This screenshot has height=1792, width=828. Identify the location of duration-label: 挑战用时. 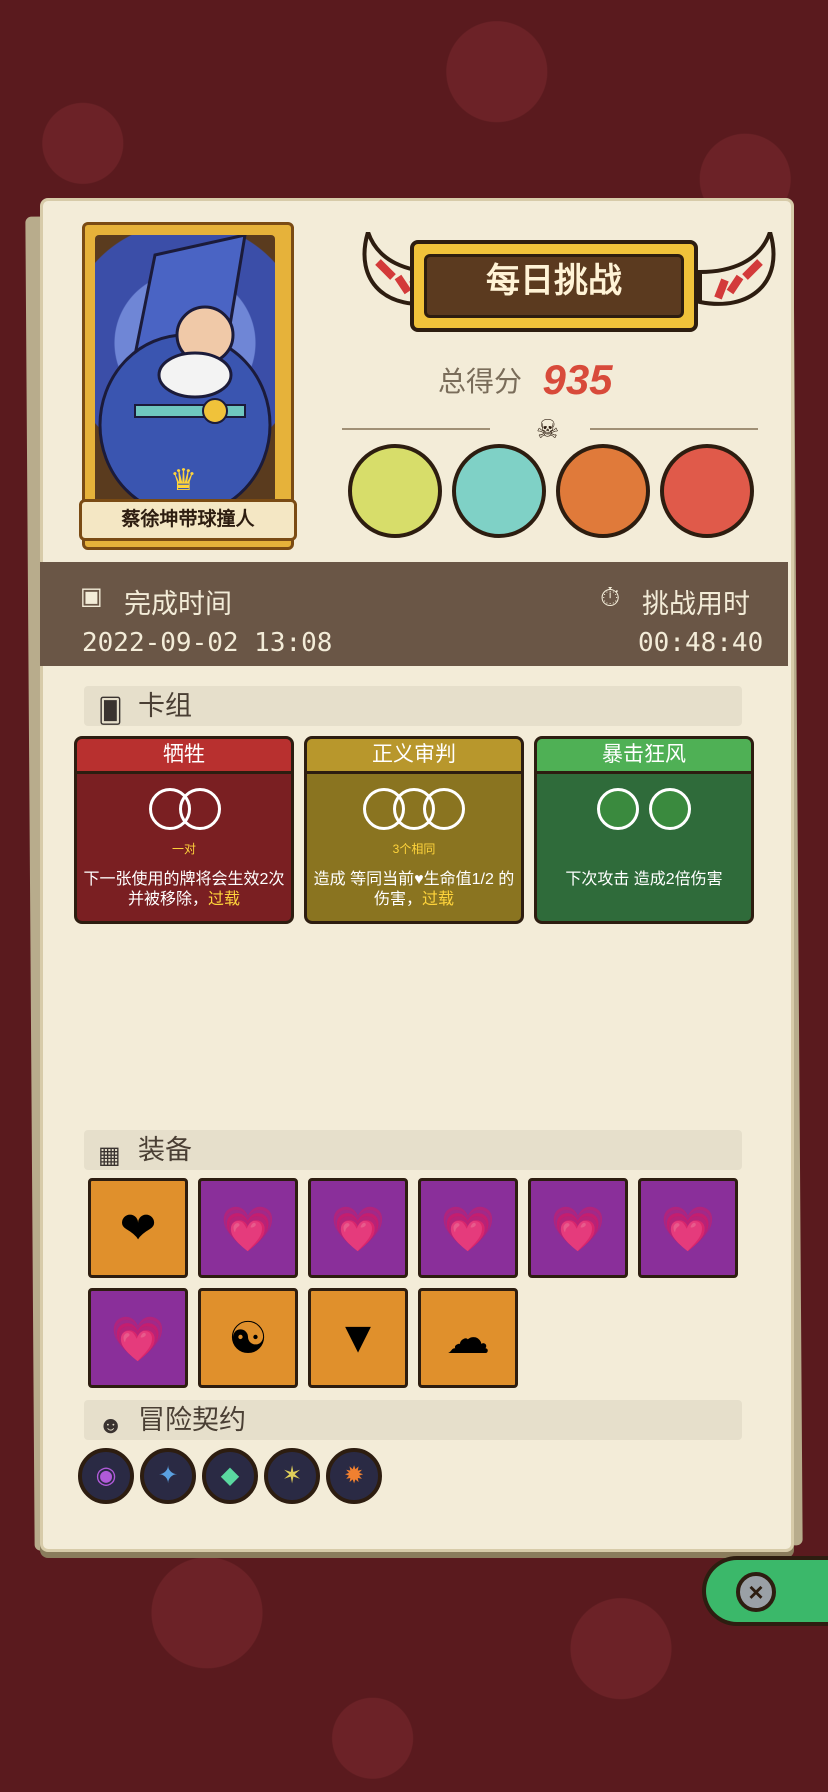
(696, 604).